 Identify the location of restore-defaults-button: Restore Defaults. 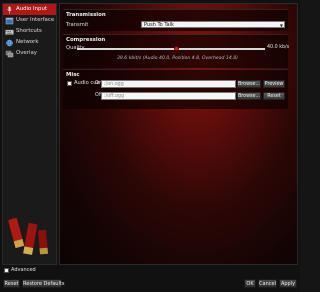
(43, 283).